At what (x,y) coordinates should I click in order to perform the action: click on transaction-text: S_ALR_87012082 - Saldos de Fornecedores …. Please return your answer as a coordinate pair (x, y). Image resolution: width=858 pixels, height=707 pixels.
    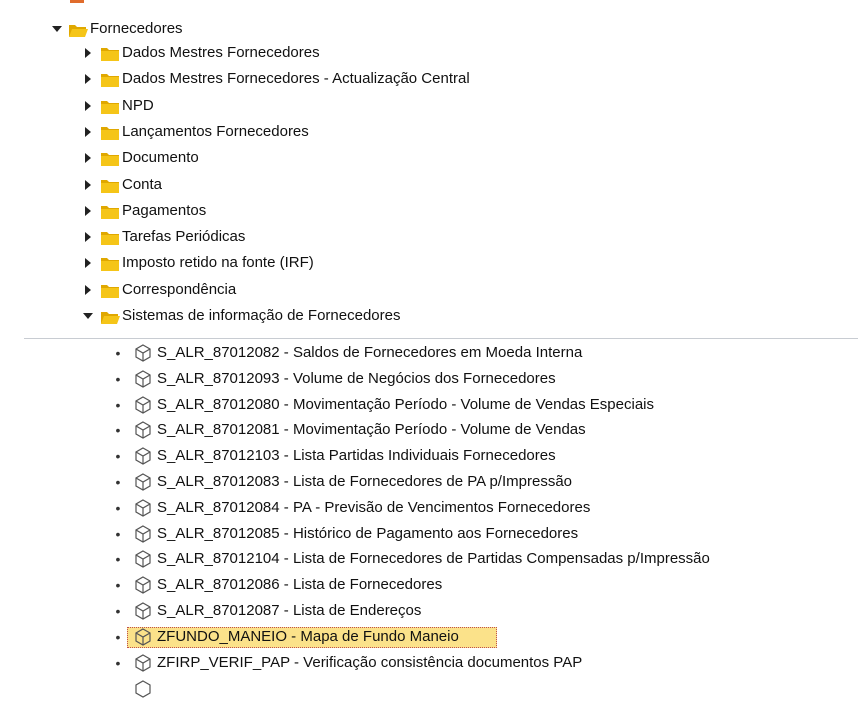
    Looking at the image, I should click on (369, 353).